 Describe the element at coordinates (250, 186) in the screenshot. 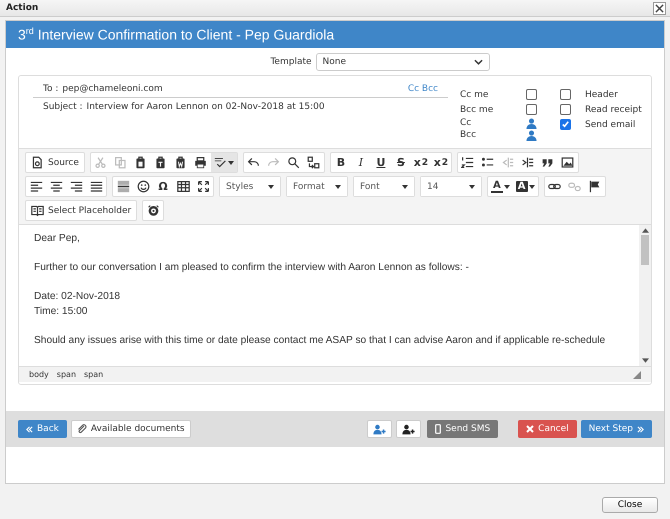

I see `toolbar-dropdown: Styles` at that location.